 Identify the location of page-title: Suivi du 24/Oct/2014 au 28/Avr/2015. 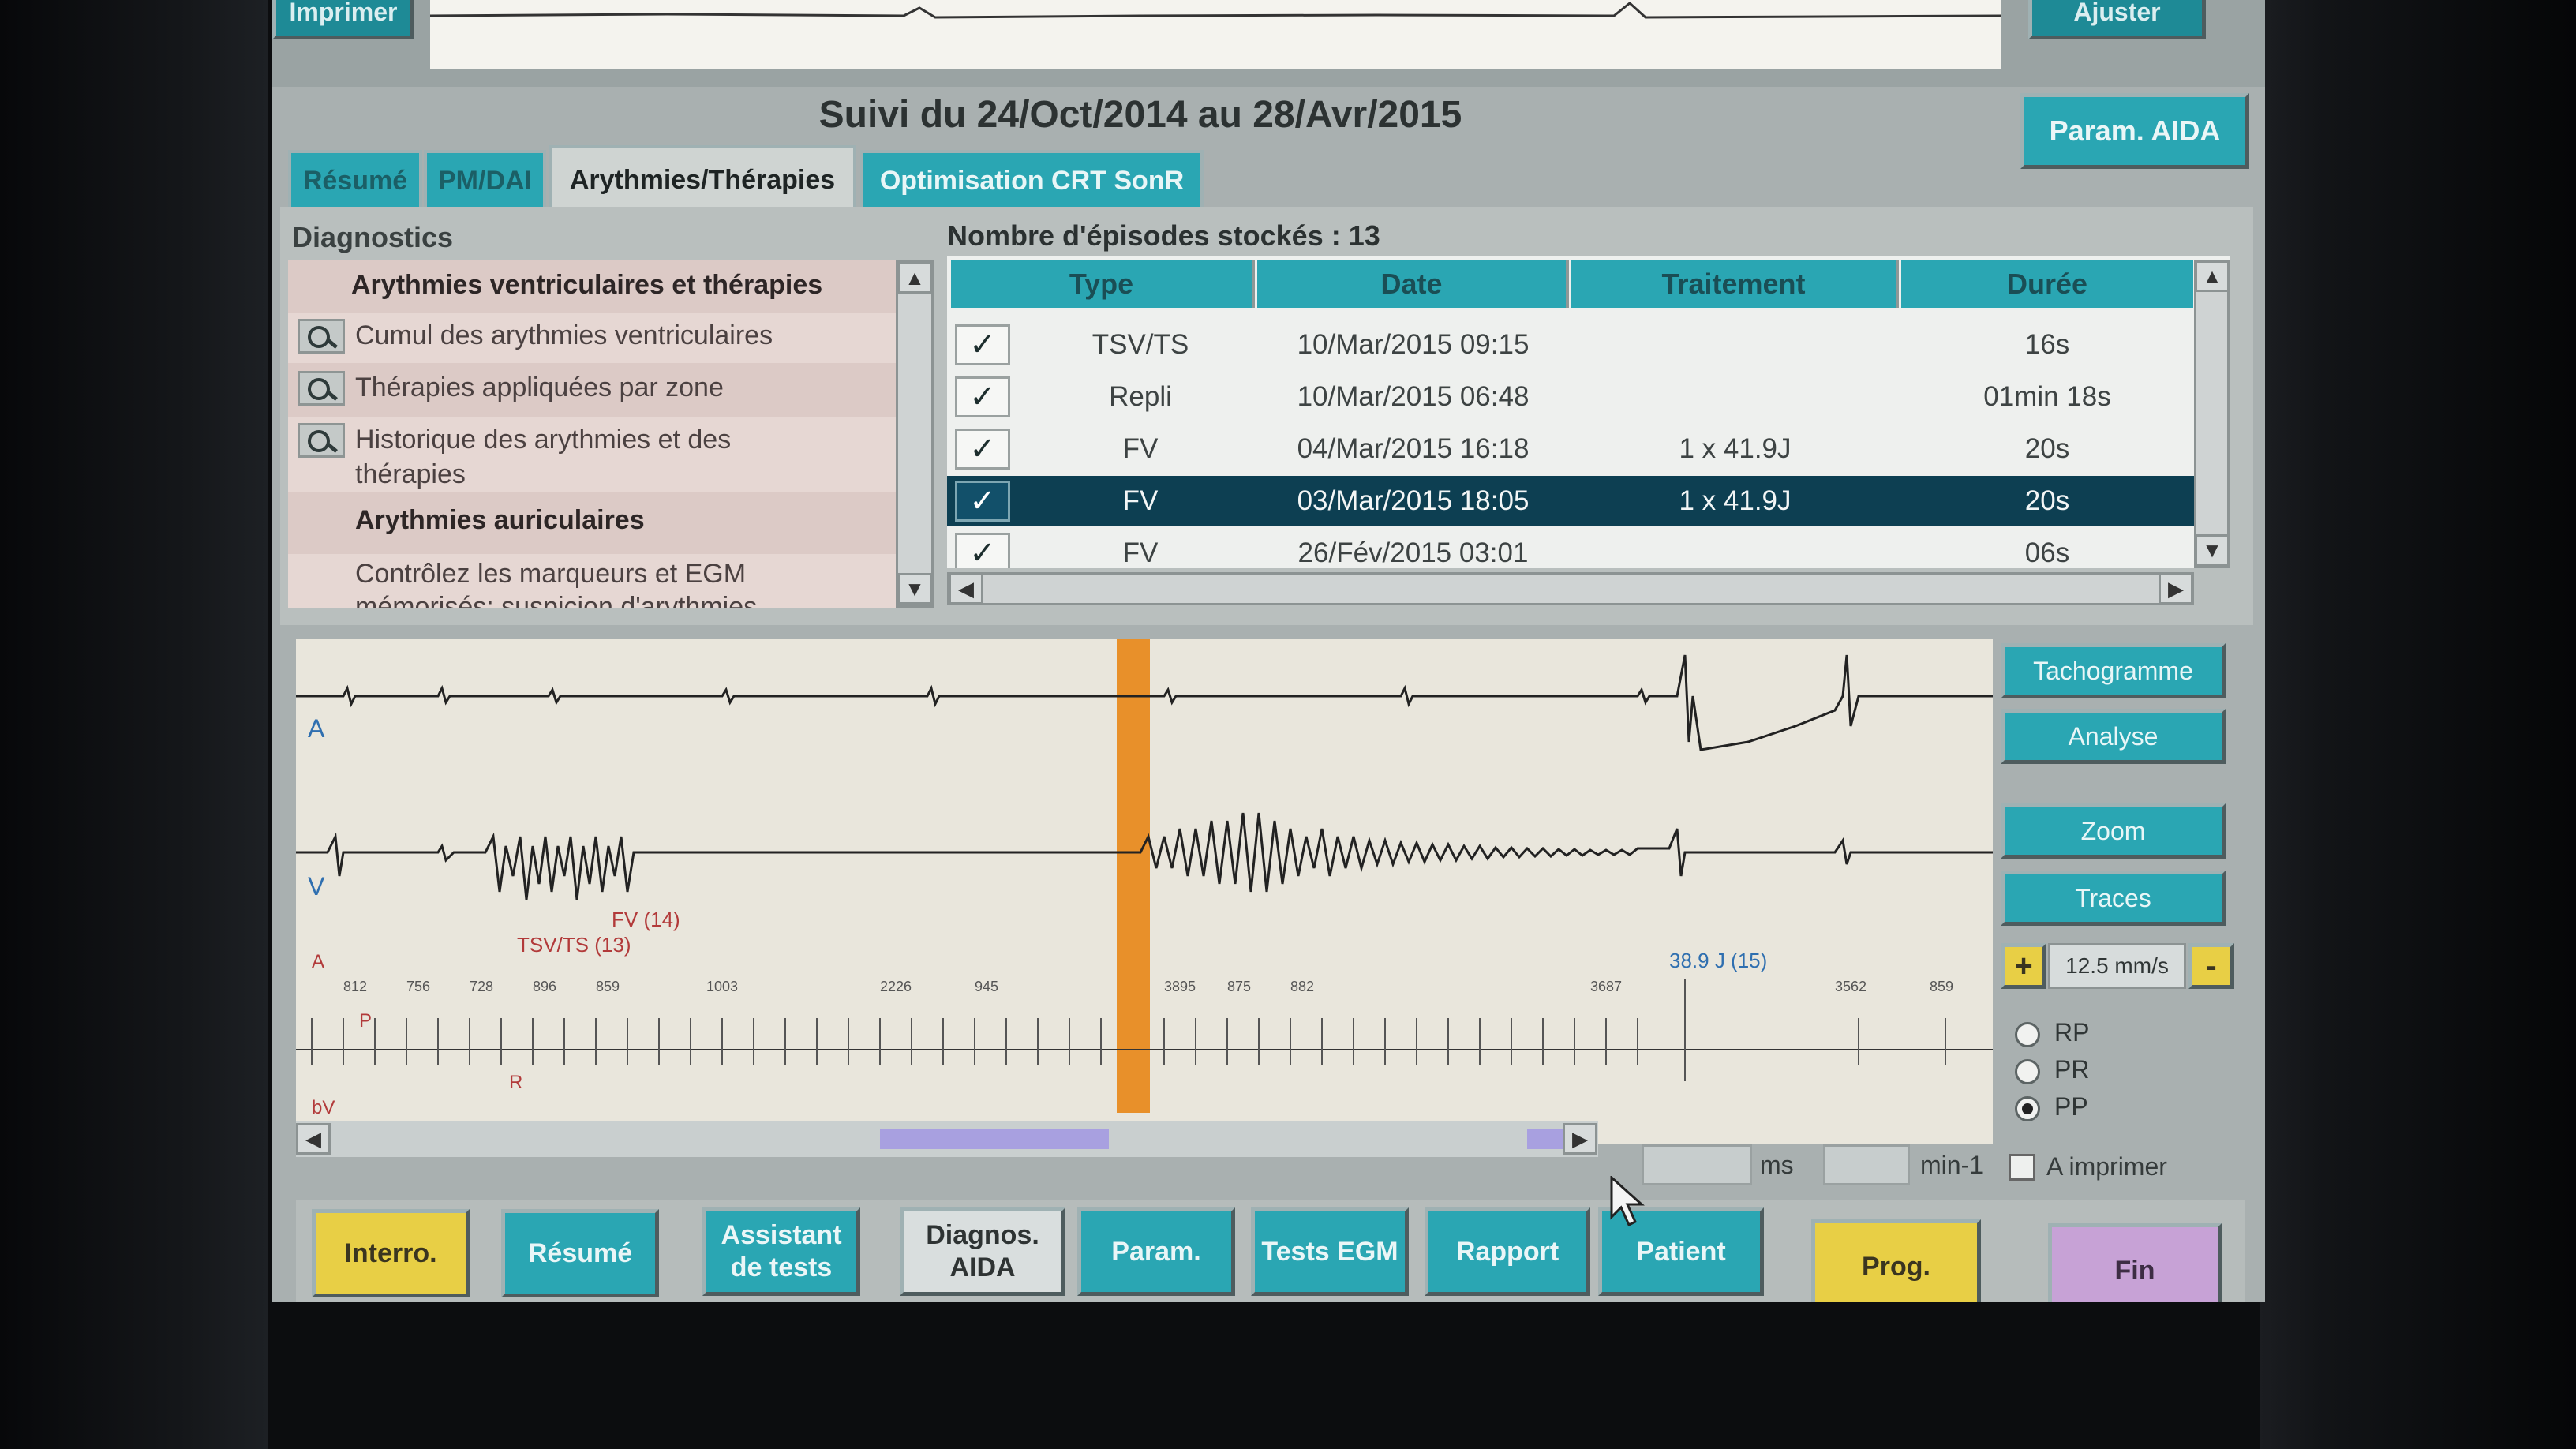
(1140, 115).